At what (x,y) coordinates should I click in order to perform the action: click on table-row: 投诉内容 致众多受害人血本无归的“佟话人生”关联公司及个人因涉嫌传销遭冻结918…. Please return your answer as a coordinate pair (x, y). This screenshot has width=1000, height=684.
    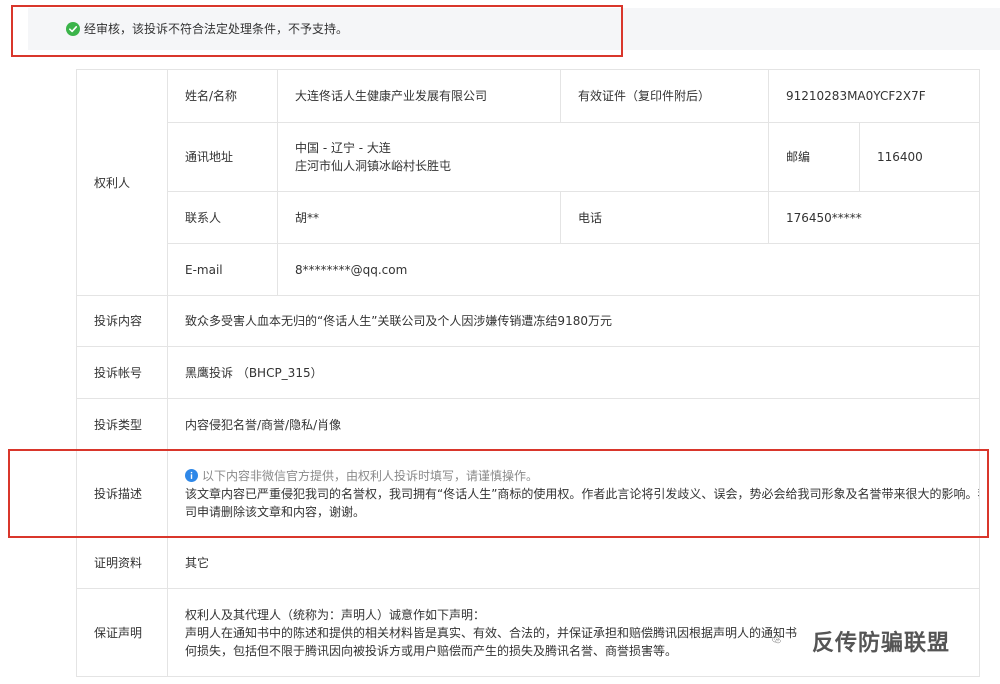
    Looking at the image, I should click on (528, 321).